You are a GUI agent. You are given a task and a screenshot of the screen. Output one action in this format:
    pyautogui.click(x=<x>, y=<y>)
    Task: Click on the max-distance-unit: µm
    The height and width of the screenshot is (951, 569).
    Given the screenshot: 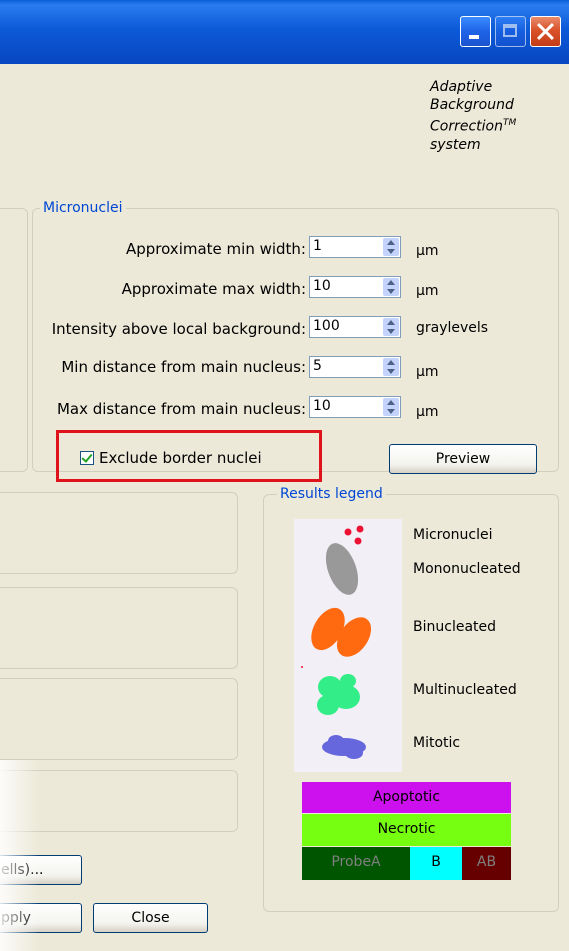 What is the action you would take?
    pyautogui.click(x=427, y=412)
    